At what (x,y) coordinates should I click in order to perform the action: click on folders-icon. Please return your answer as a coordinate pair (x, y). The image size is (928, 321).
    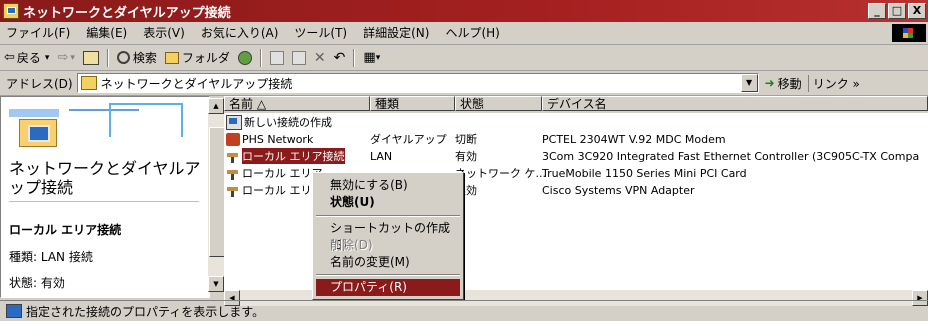
    Looking at the image, I should click on (171, 57).